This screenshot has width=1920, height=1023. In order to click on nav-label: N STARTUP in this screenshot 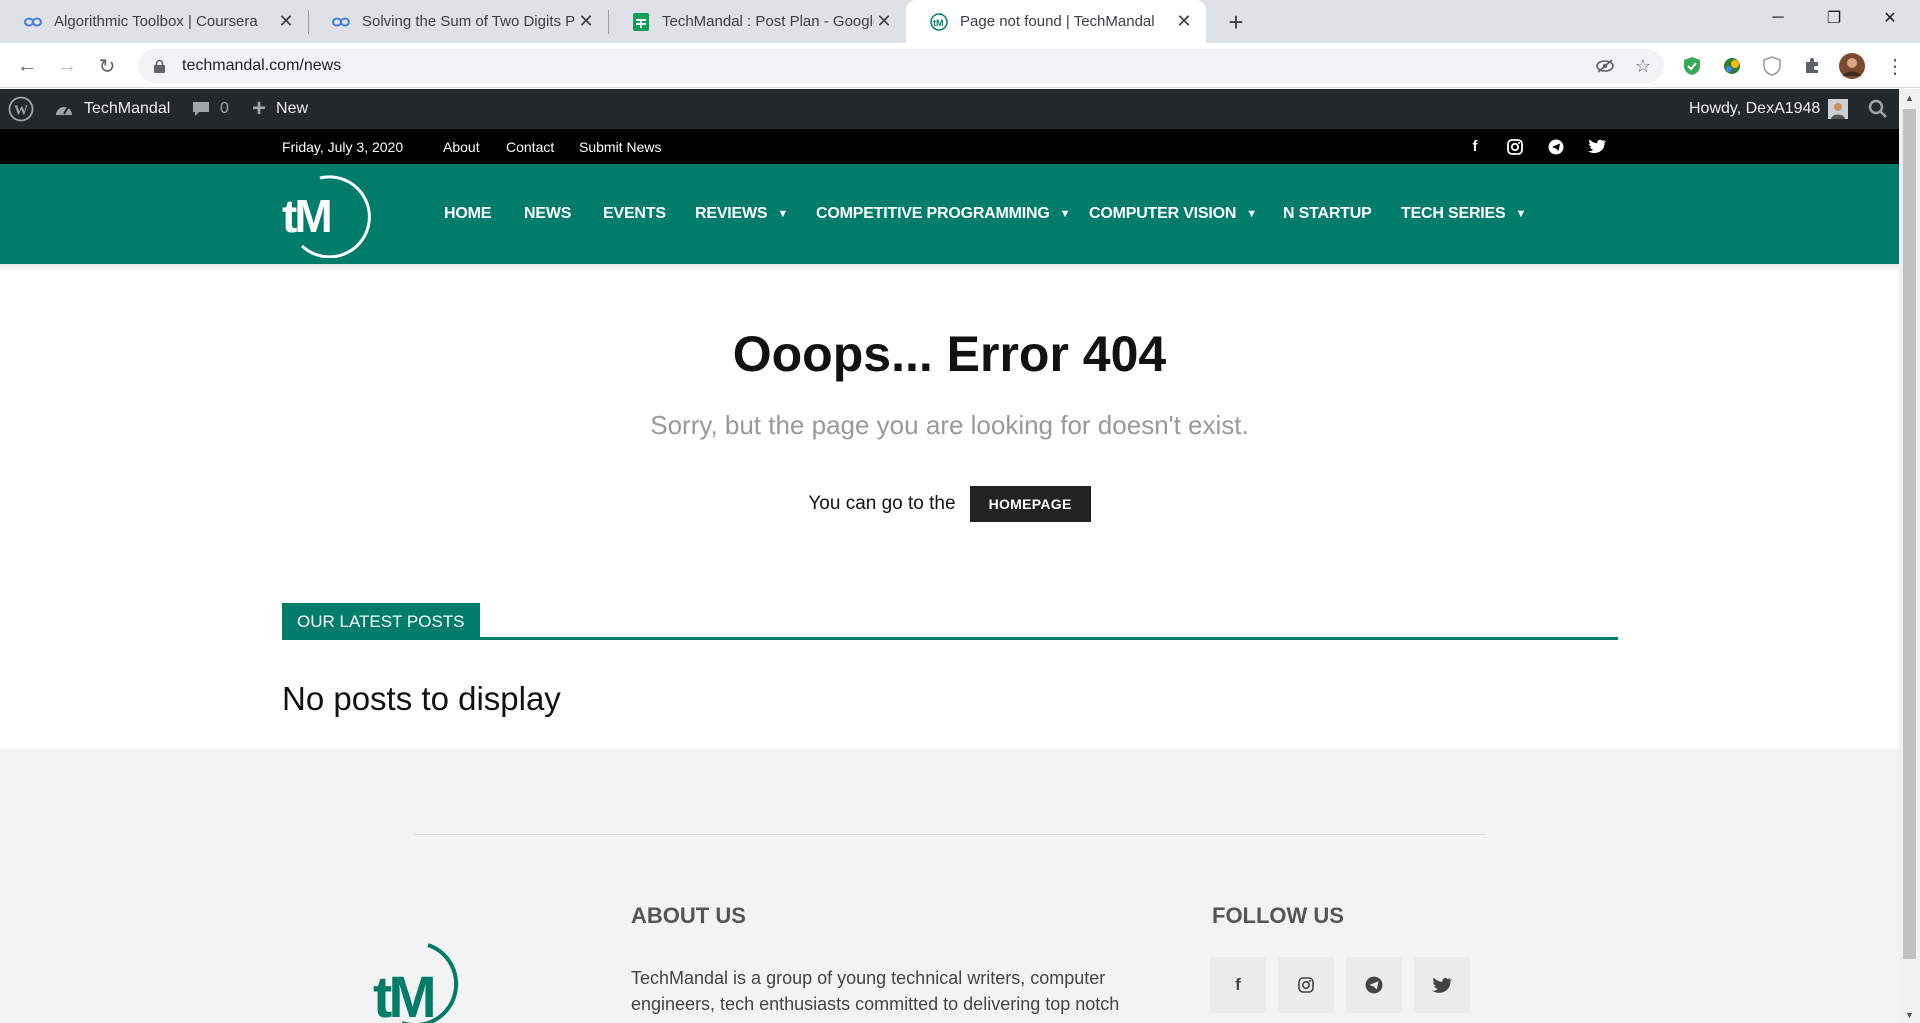, I will do `click(1327, 213)`.